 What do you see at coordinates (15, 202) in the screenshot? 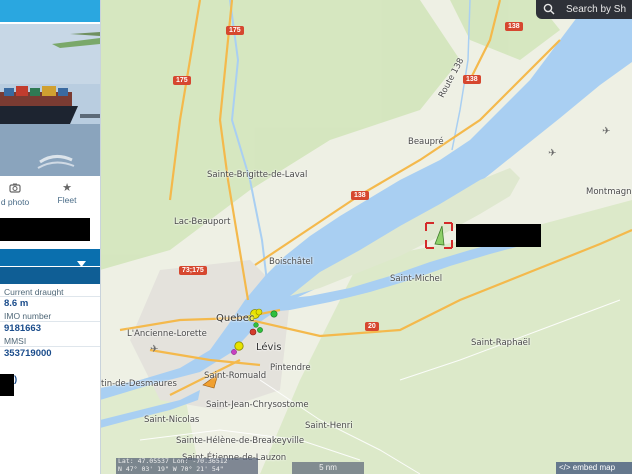
I see `add-photo-label: d photo` at bounding box center [15, 202].